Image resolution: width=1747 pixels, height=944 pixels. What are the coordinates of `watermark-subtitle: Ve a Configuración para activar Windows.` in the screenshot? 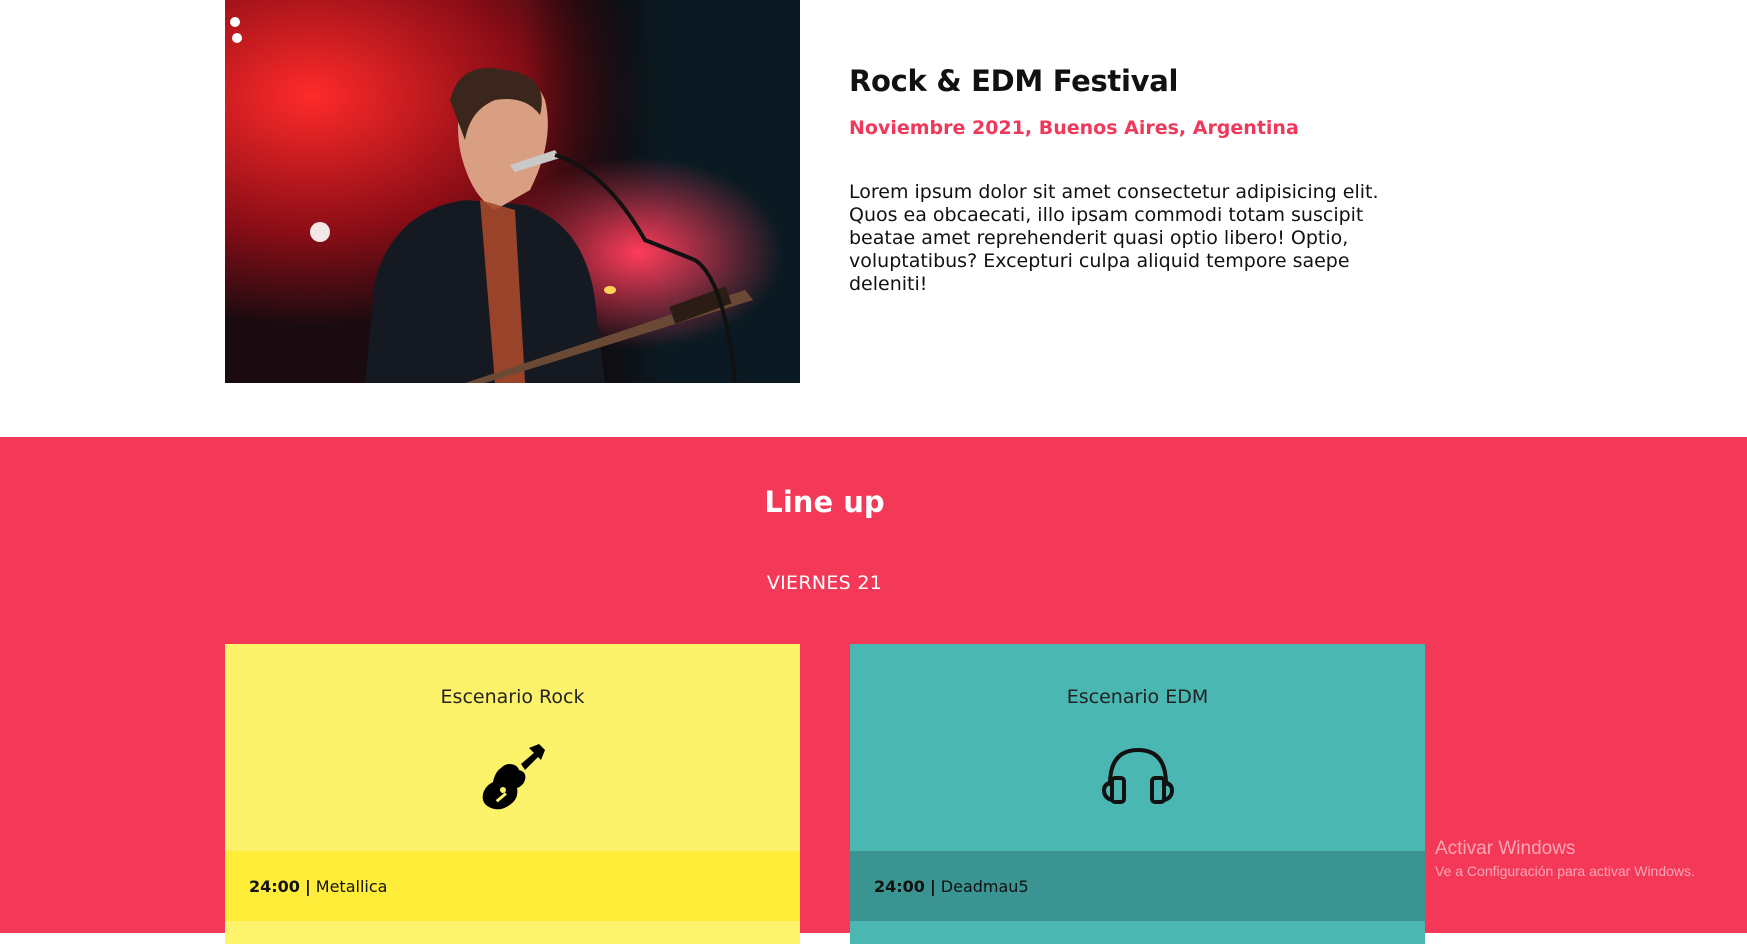 It's located at (1565, 871).